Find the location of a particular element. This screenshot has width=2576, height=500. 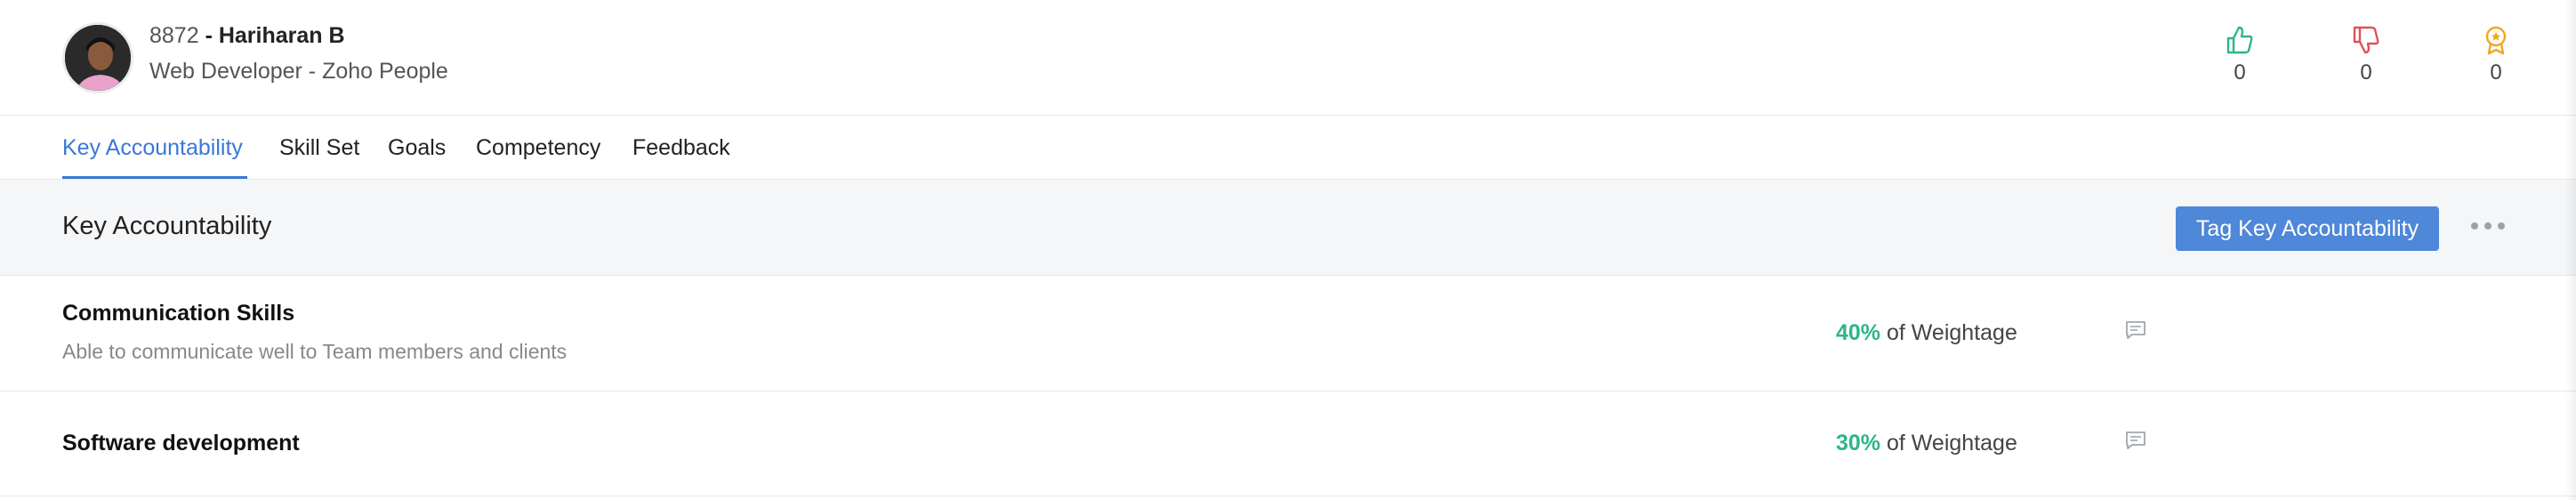

tab-key-accountability: Key Accountability is located at coordinates (152, 148).